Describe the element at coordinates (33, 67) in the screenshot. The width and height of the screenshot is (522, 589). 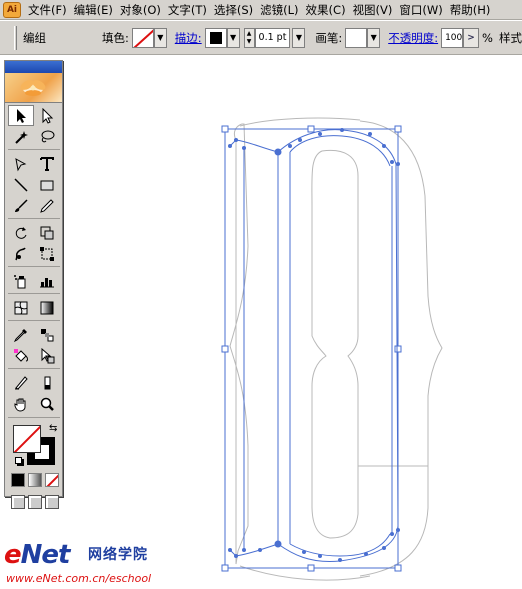
I see `tools-panel-titlebar` at that location.